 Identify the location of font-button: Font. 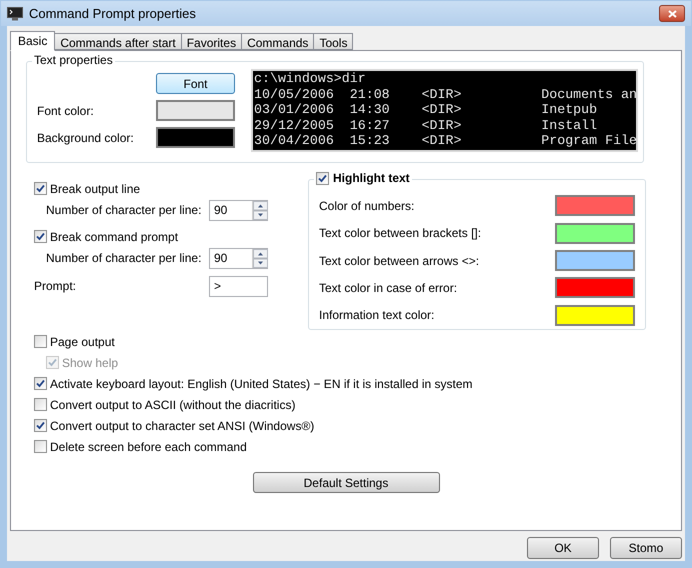
(195, 83).